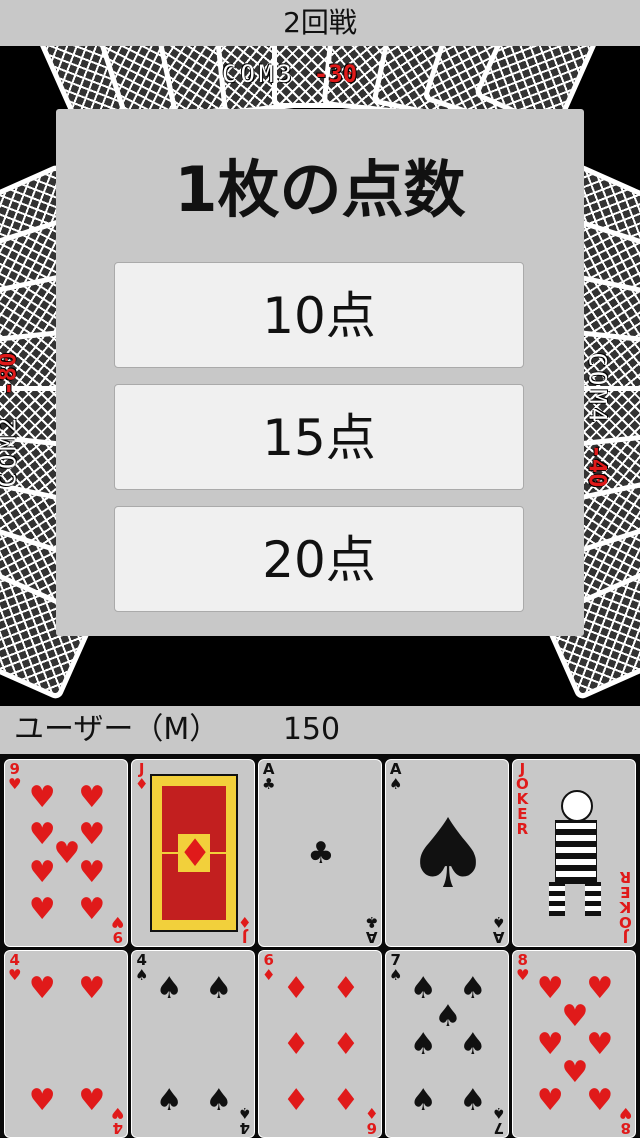  I want to click on card-index-bottom: A ♠, so click(498, 929).